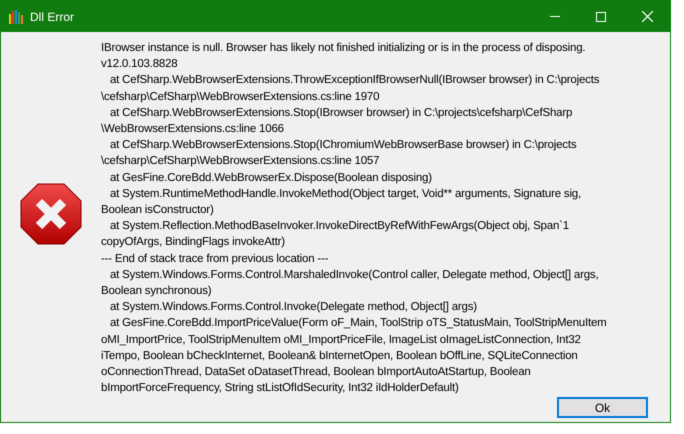  What do you see at coordinates (601, 17) in the screenshot?
I see `maximize-icon` at bounding box center [601, 17].